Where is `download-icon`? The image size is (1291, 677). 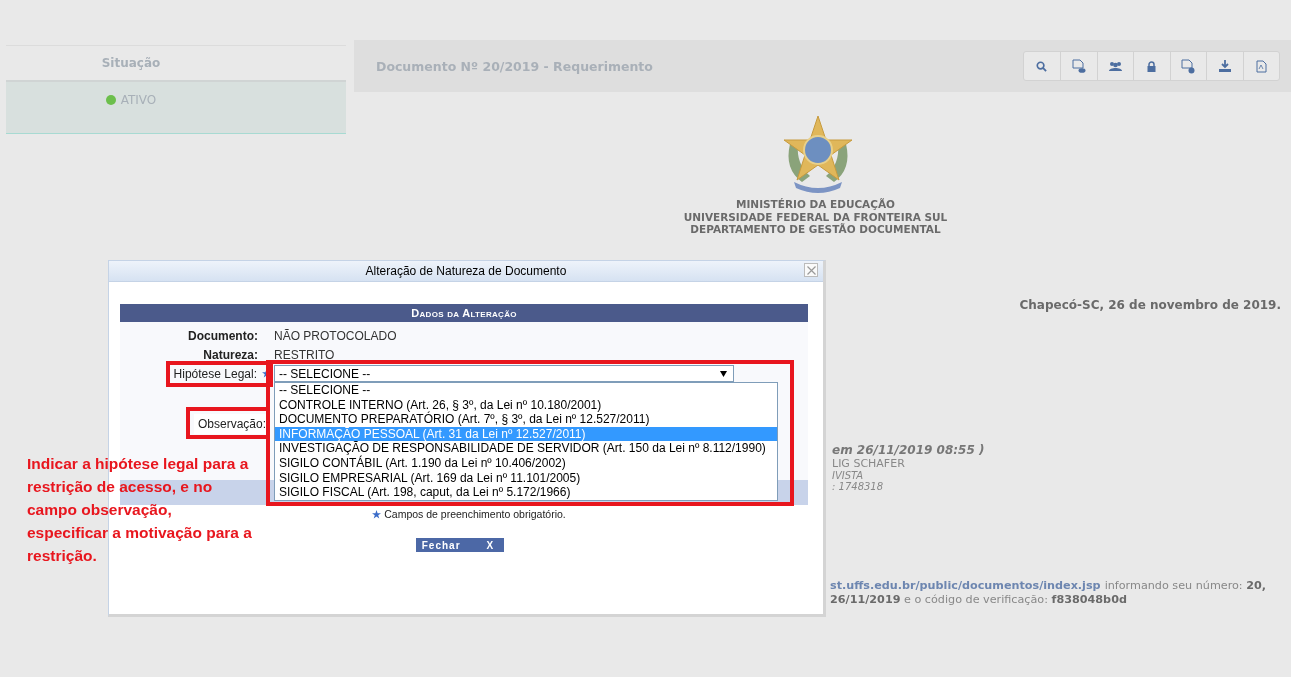 download-icon is located at coordinates (1224, 66).